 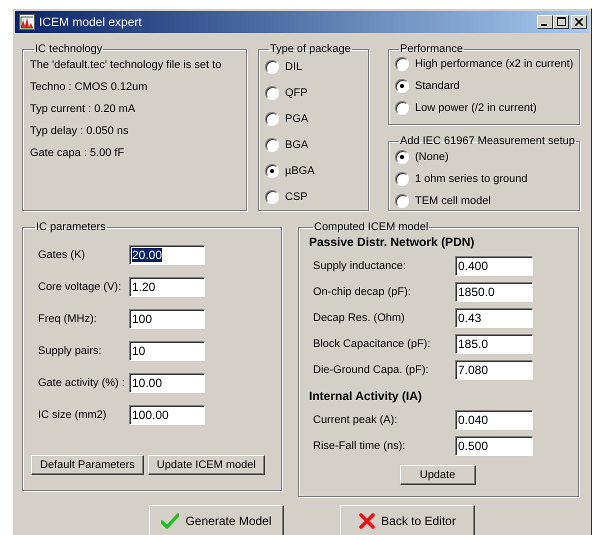 What do you see at coordinates (170, 521) in the screenshot?
I see `checkmark-icon` at bounding box center [170, 521].